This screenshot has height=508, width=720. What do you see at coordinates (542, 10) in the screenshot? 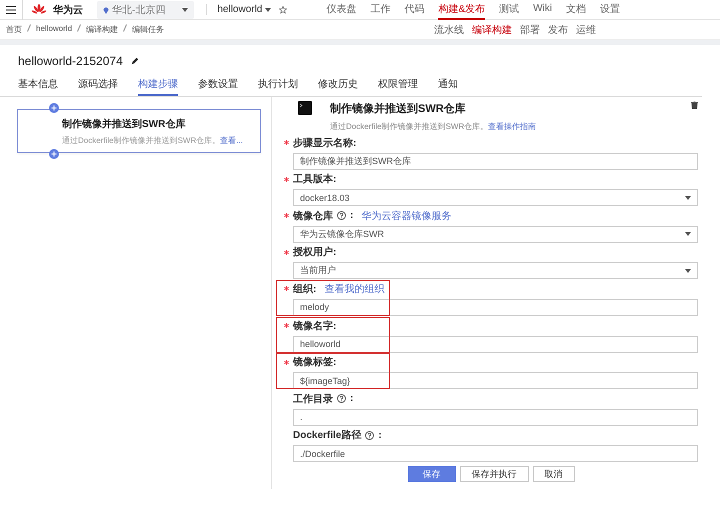
I see `nav-tab: Wiki` at bounding box center [542, 10].